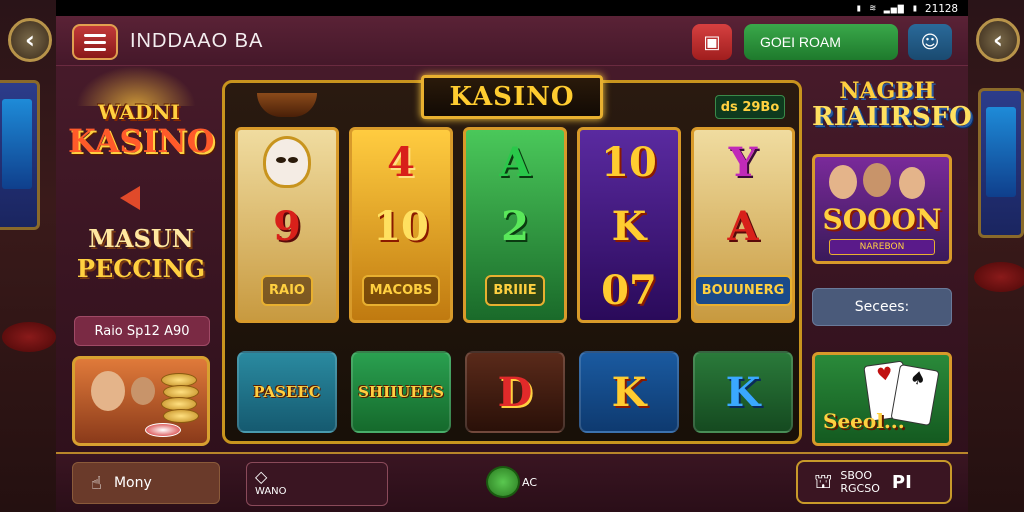 The width and height of the screenshot is (1024, 512). I want to click on profile-icon: ☺, so click(930, 42).